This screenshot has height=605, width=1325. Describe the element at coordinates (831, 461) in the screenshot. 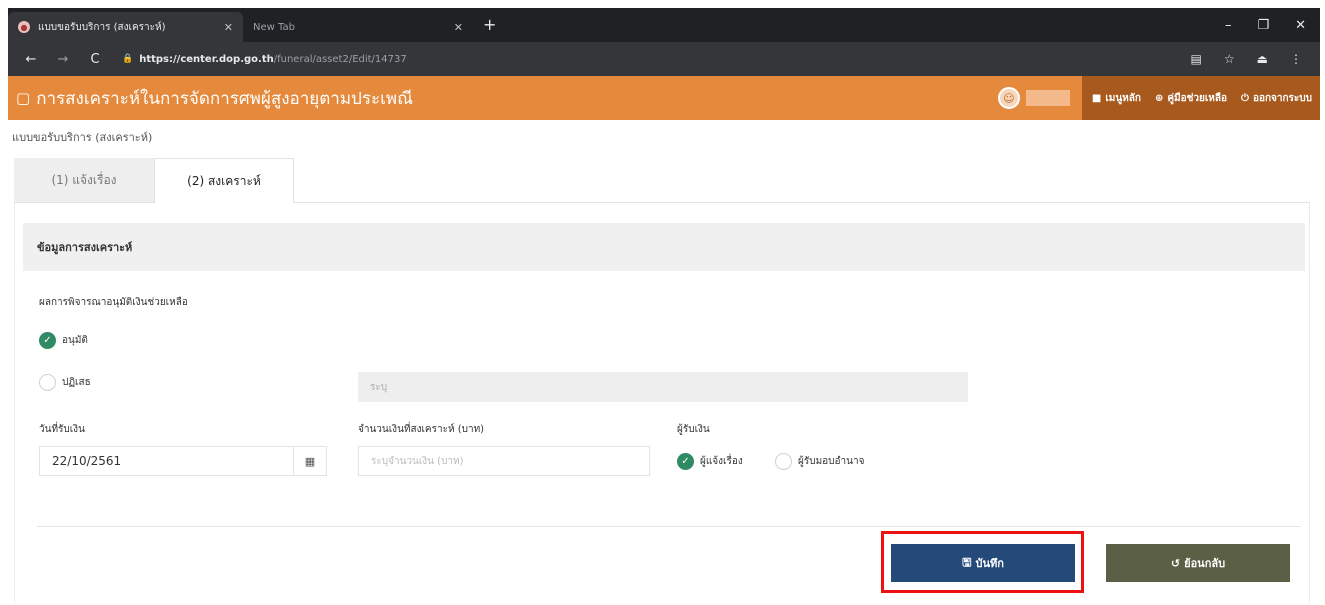

I see `receiver-option2-label: ผู้รับมอบอำนาจ` at that location.